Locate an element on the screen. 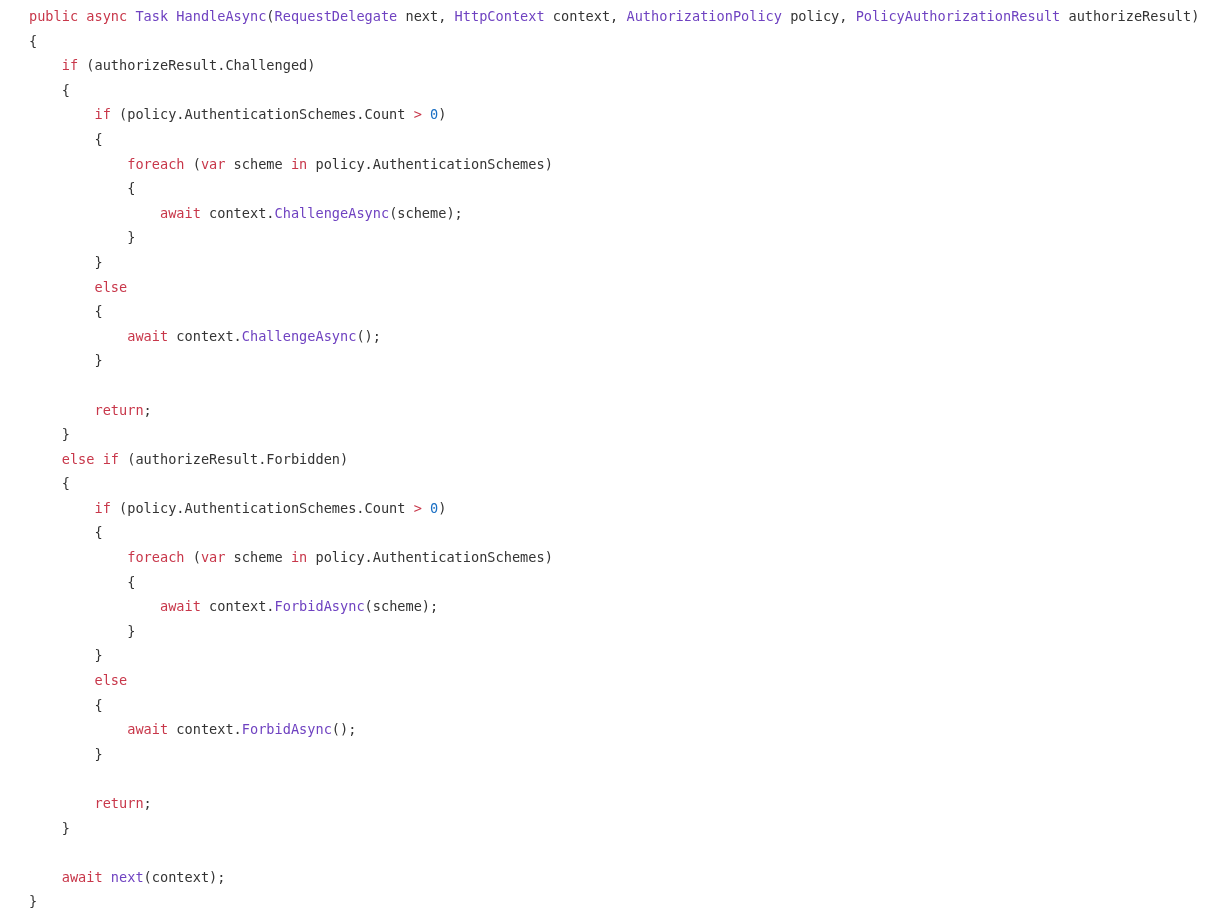 Image resolution: width=1216 pixels, height=922 pixels. code-line: else if (authorizeResult.Forbidden) is located at coordinates (204, 459).